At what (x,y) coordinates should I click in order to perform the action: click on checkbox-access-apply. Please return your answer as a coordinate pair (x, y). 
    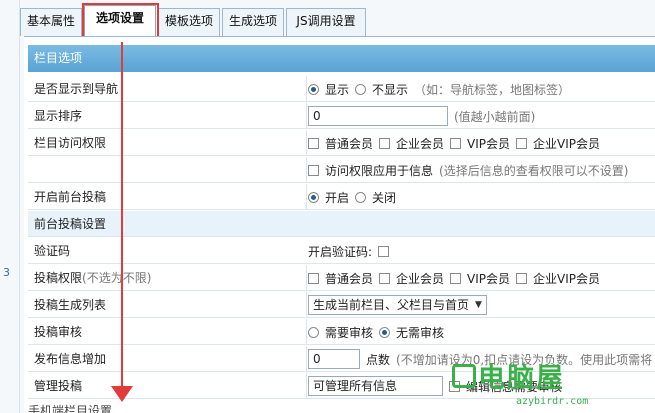
    Looking at the image, I should click on (313, 170).